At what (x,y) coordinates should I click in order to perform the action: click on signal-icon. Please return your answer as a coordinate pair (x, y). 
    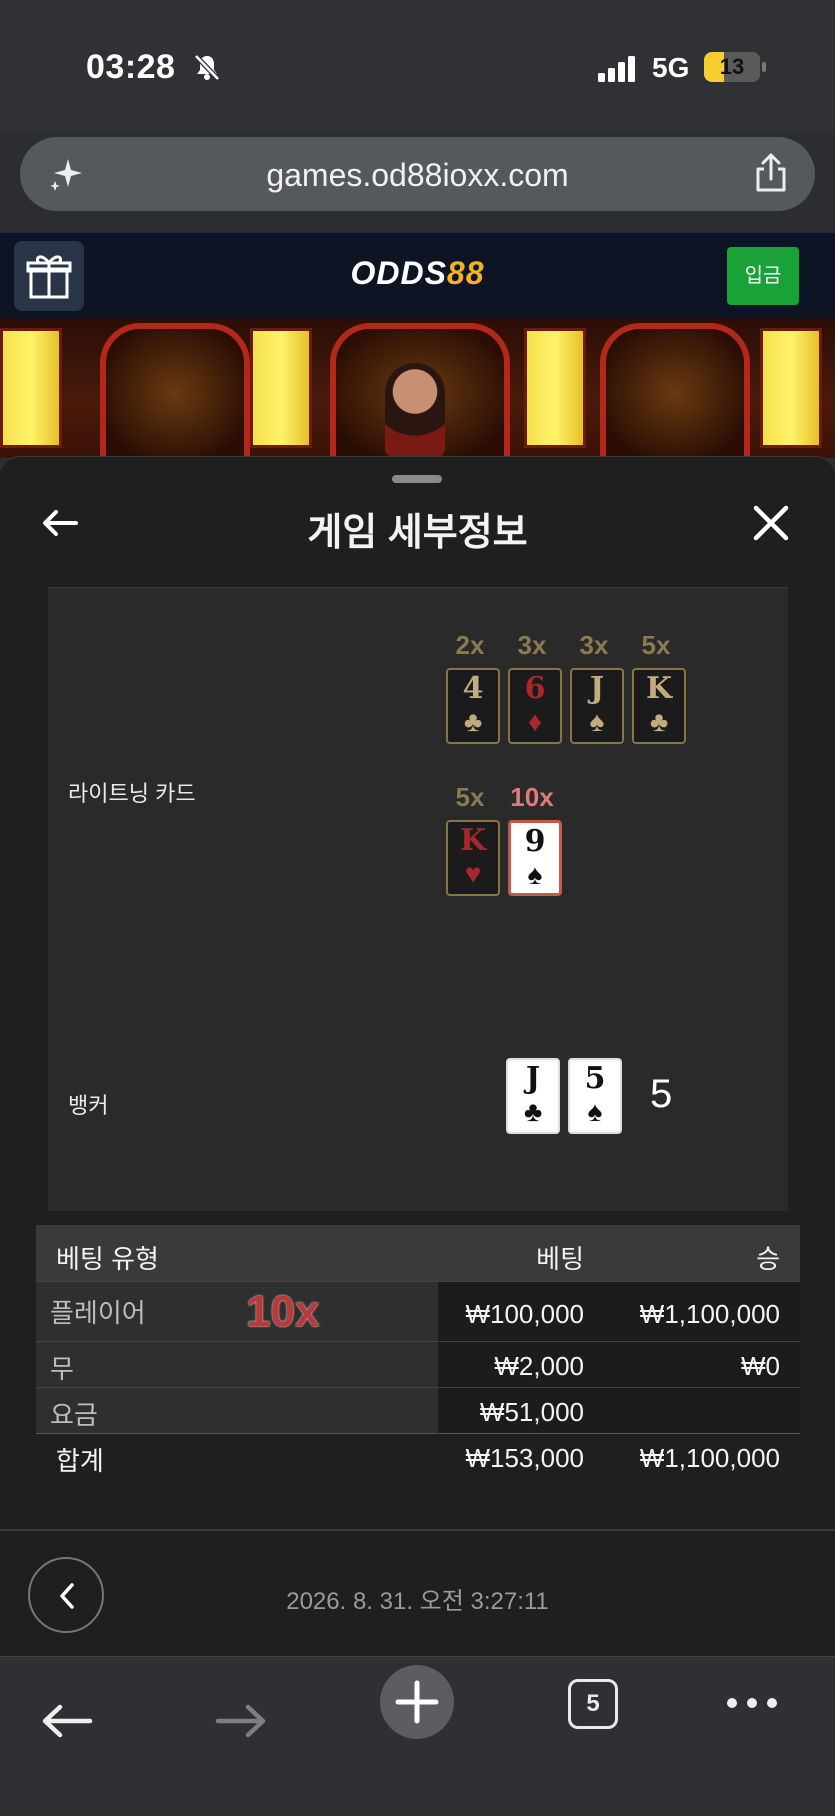
    Looking at the image, I should click on (616, 69).